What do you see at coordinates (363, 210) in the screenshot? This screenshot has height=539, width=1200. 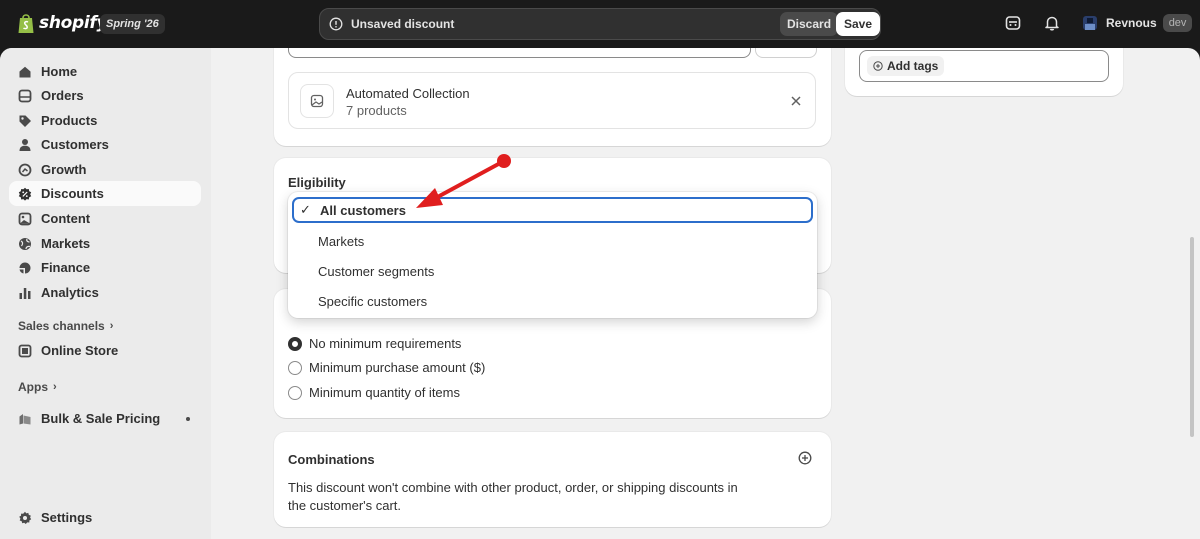 I see `option-label: All customers` at bounding box center [363, 210].